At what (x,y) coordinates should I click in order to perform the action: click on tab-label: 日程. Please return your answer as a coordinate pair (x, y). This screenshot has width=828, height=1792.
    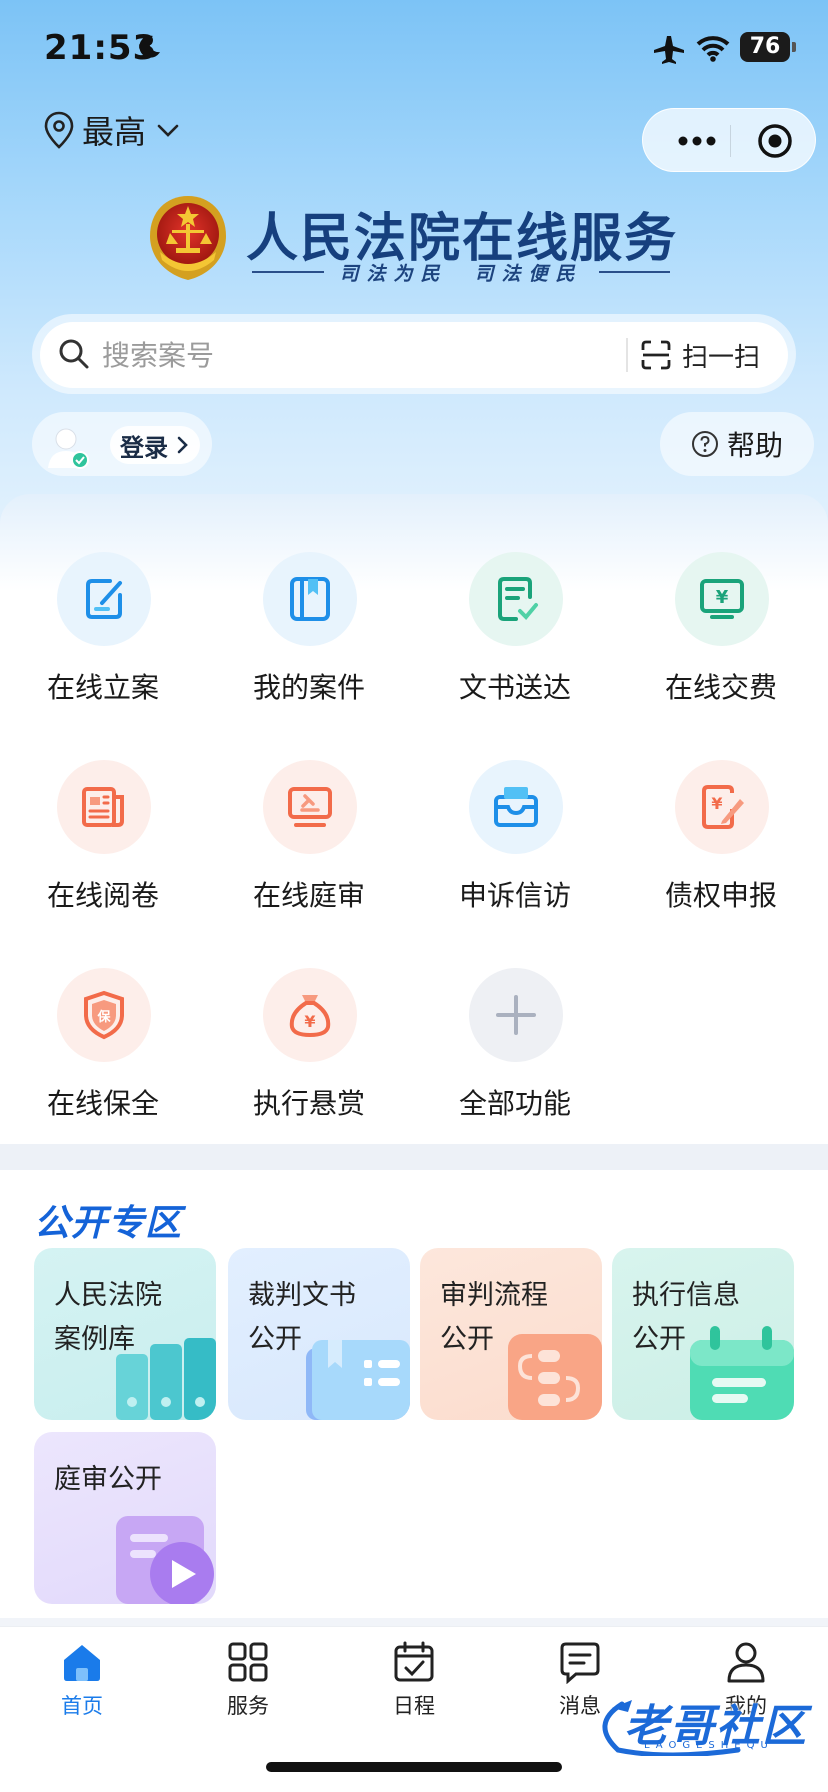
    Looking at the image, I should click on (414, 1706).